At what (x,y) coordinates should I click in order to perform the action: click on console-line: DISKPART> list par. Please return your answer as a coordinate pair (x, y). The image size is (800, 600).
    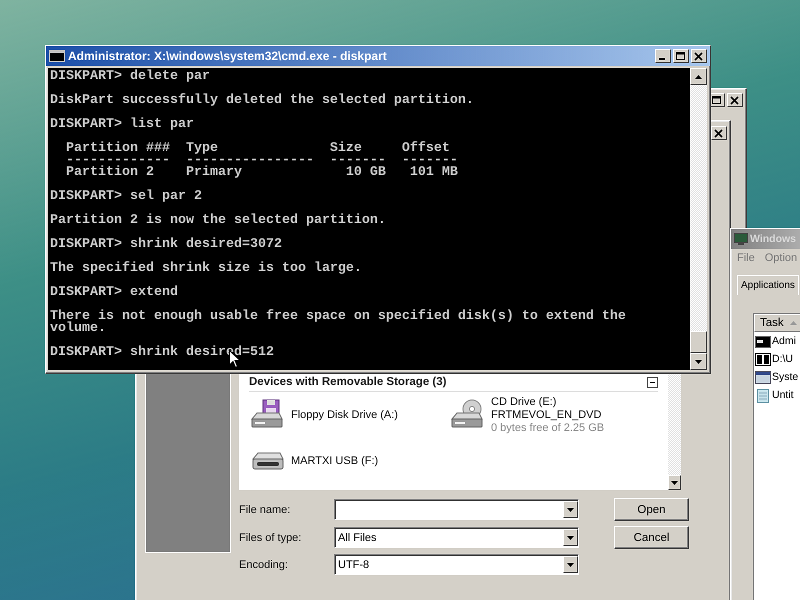
    Looking at the image, I should click on (122, 125).